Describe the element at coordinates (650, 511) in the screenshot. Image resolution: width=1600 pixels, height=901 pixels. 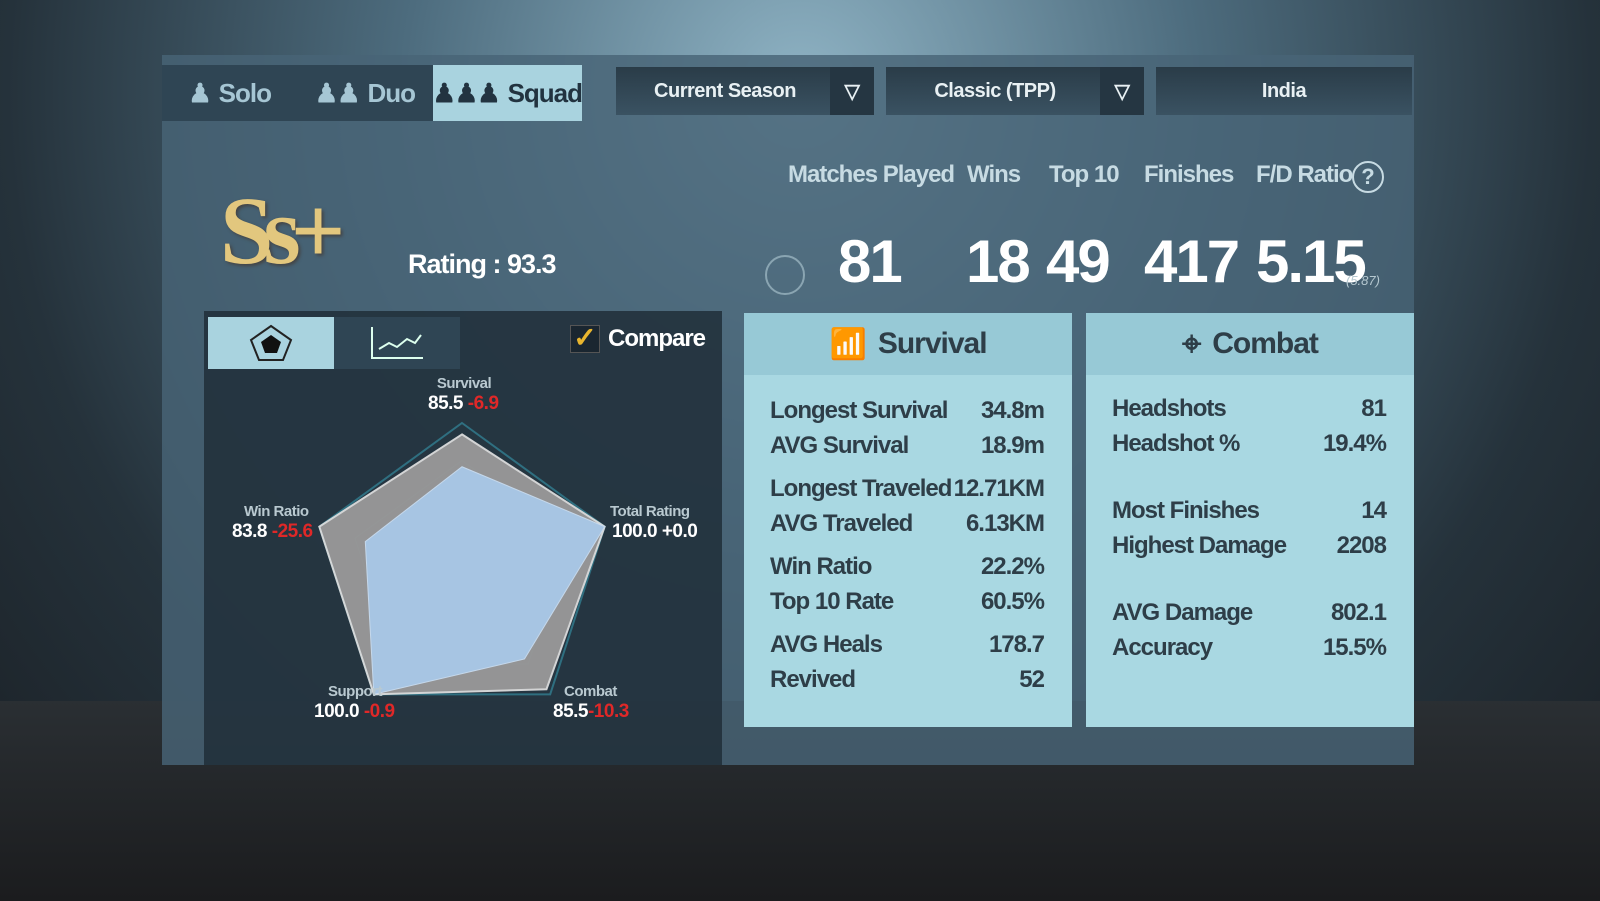
I see `axis-label-total-rating: Total Rating` at that location.